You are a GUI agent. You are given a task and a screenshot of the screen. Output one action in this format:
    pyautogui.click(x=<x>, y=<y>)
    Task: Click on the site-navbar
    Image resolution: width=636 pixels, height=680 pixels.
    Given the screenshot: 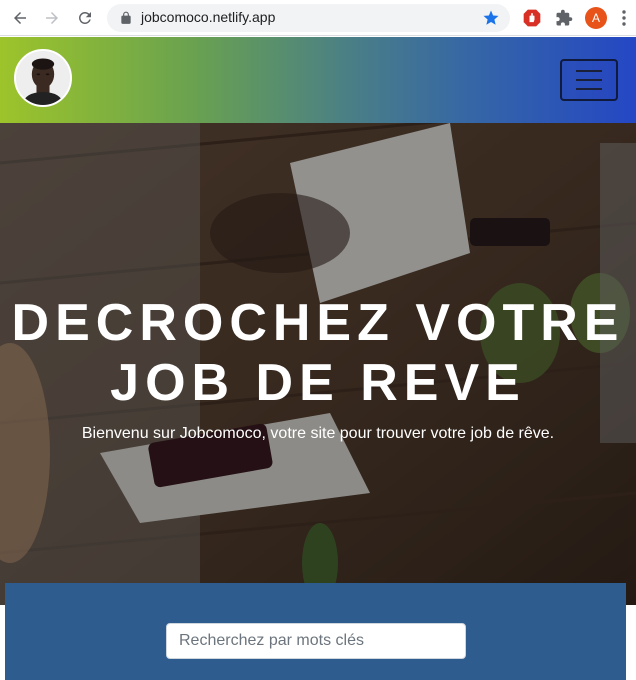 What is the action you would take?
    pyautogui.click(x=318, y=80)
    